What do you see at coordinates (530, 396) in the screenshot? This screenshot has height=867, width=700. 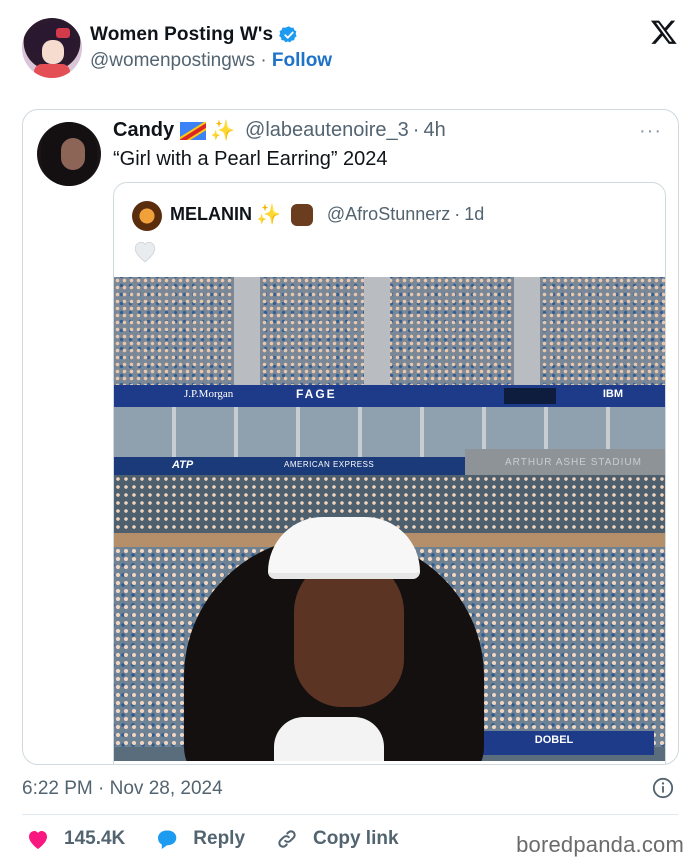 I see `scoreboard` at bounding box center [530, 396].